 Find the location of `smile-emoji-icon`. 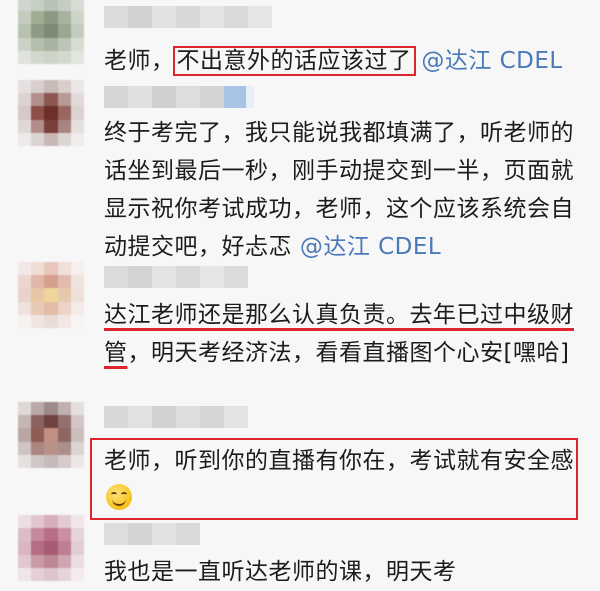

smile-emoji-icon is located at coordinates (119, 497).